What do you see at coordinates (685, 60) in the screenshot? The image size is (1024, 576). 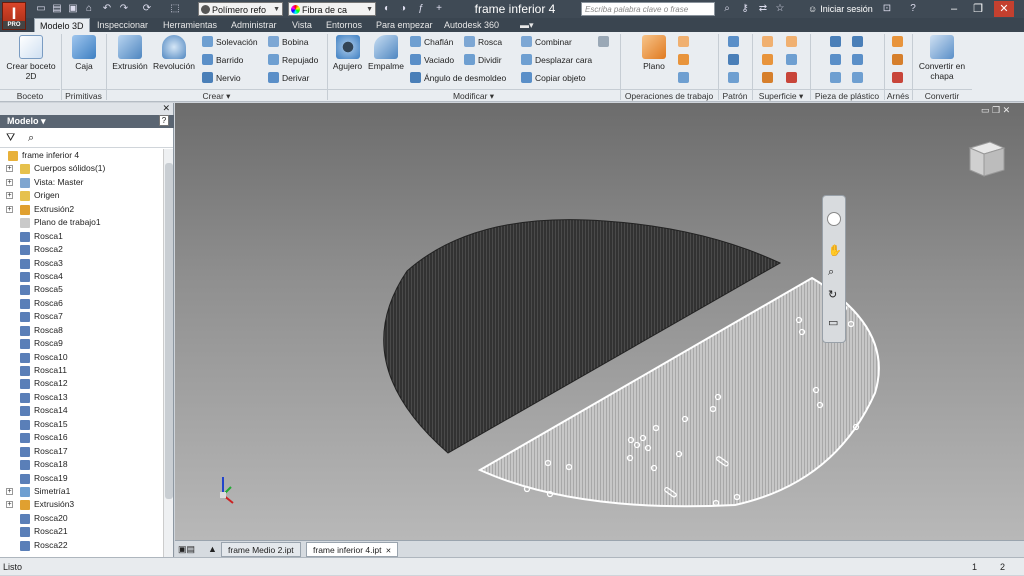 I see `point-button` at bounding box center [685, 60].